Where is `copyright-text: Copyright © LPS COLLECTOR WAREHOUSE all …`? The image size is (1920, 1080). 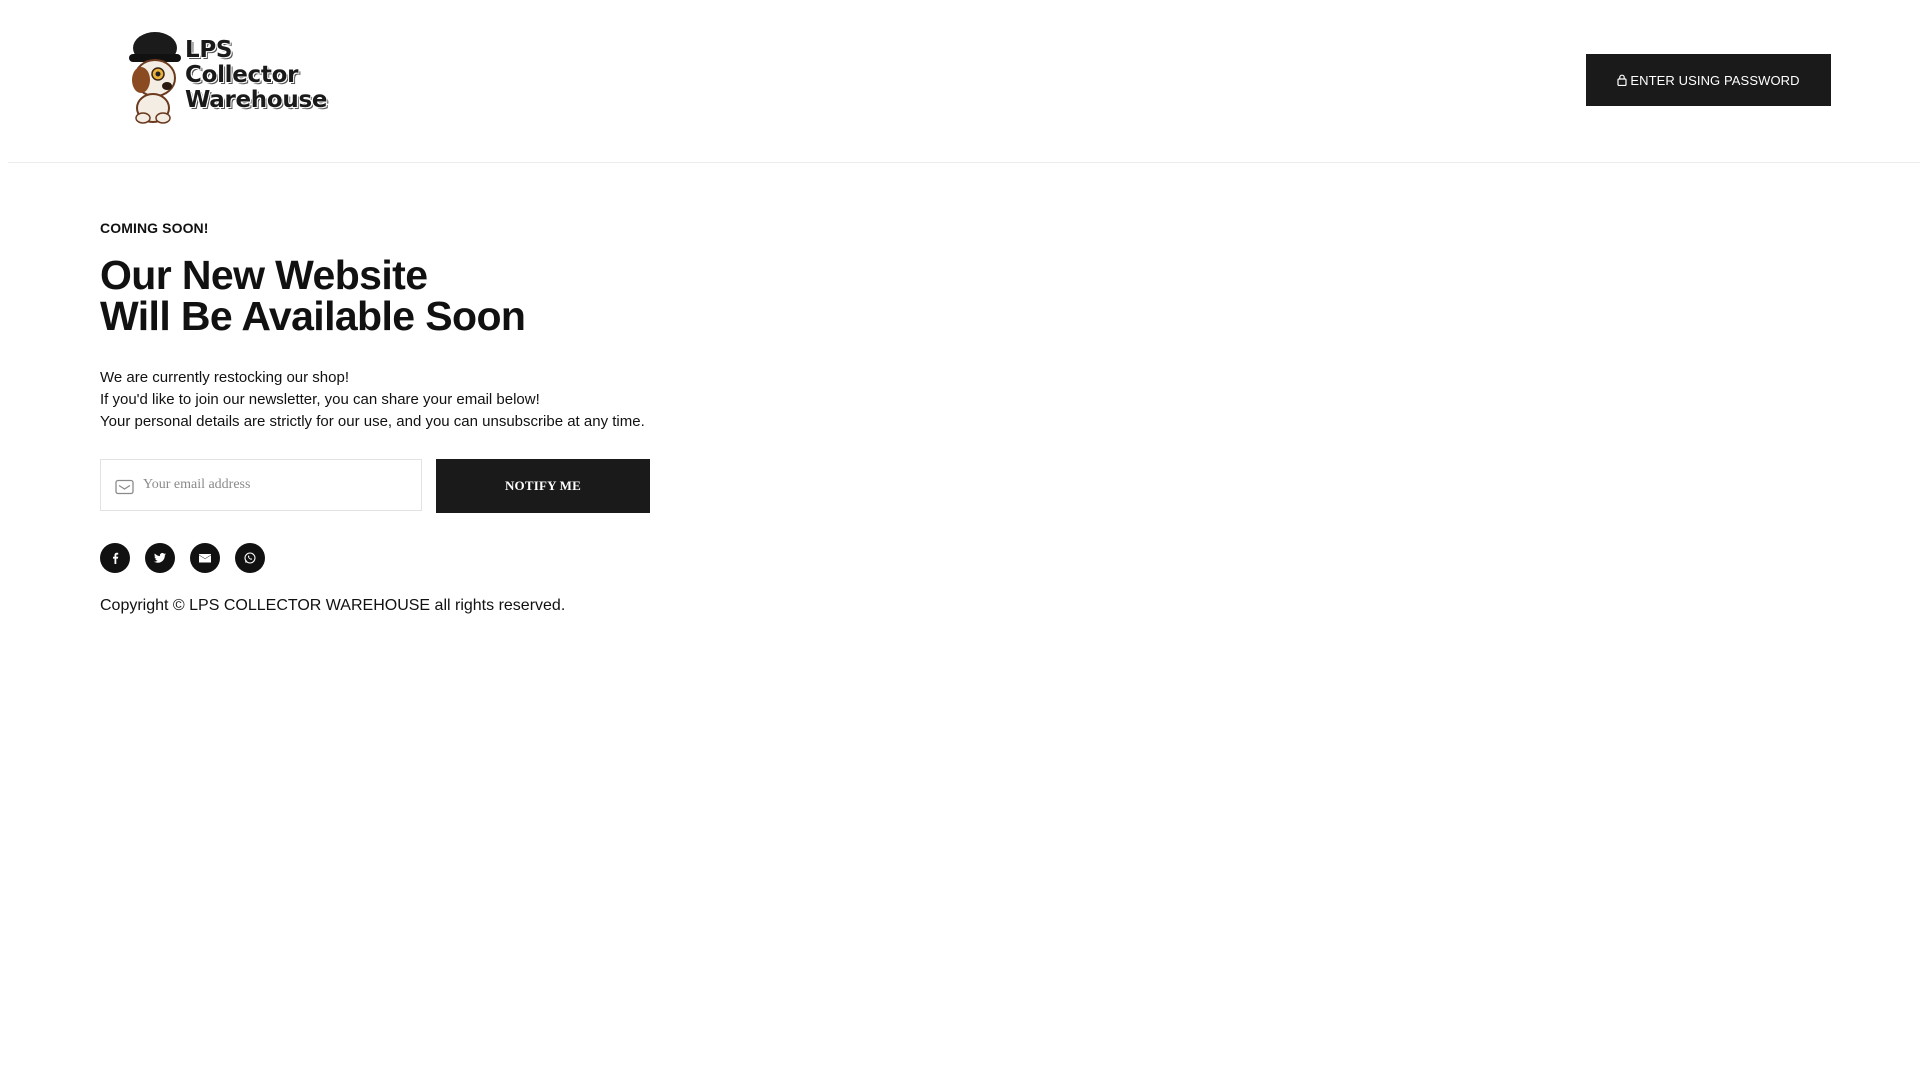
copyright-text: Copyright © LPS COLLECTOR WAREHOUSE all … is located at coordinates (333, 605).